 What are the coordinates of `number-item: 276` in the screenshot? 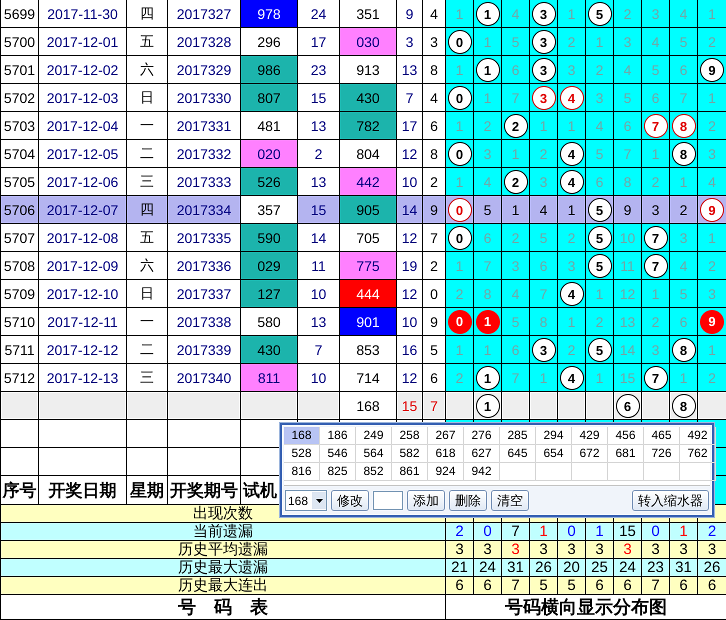 It's located at (482, 436).